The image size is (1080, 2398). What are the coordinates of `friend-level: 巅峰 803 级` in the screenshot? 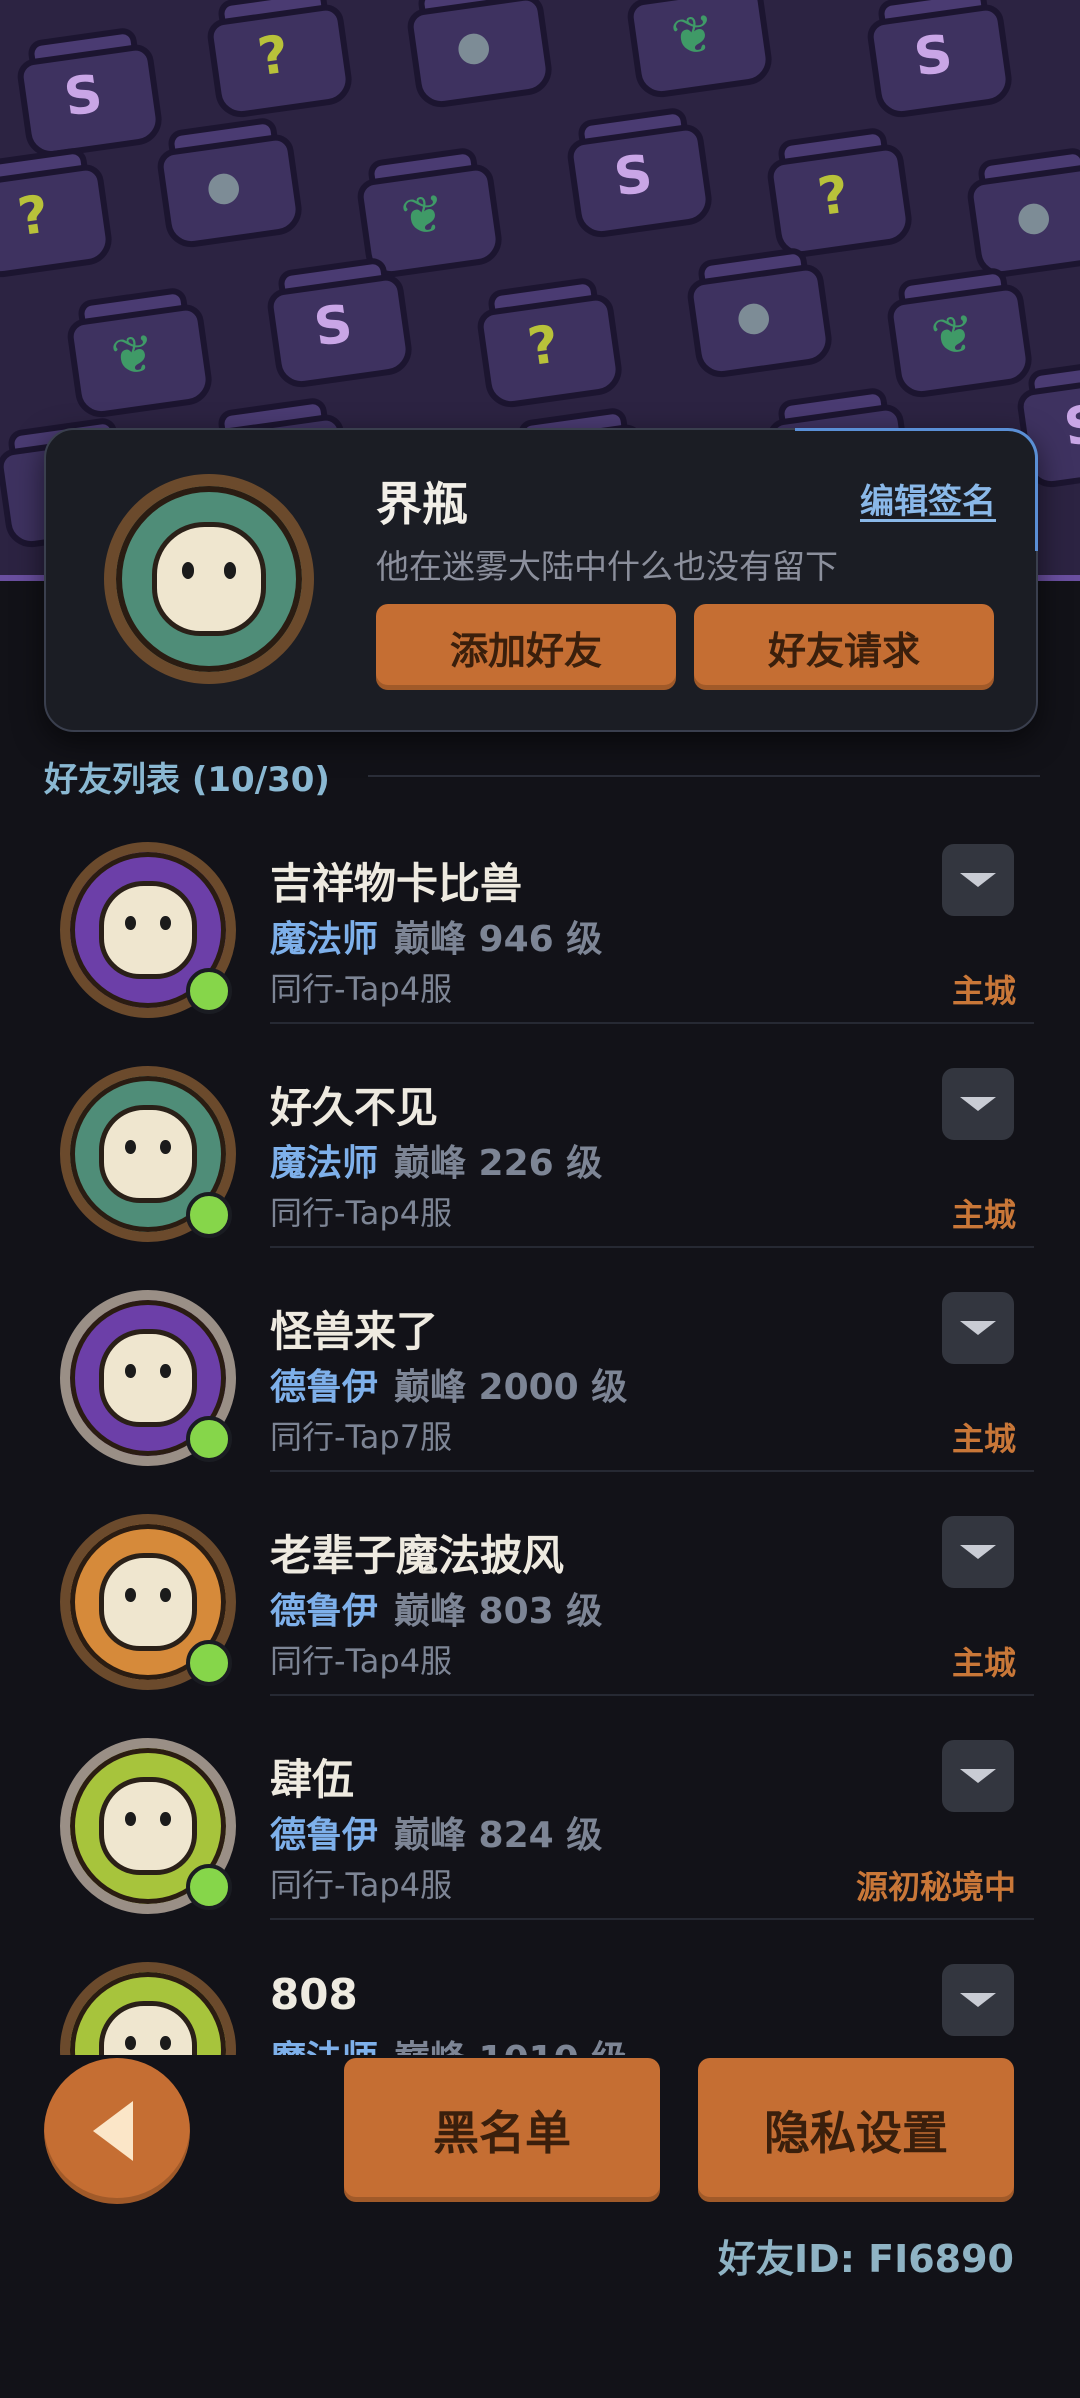 It's located at (498, 1611).